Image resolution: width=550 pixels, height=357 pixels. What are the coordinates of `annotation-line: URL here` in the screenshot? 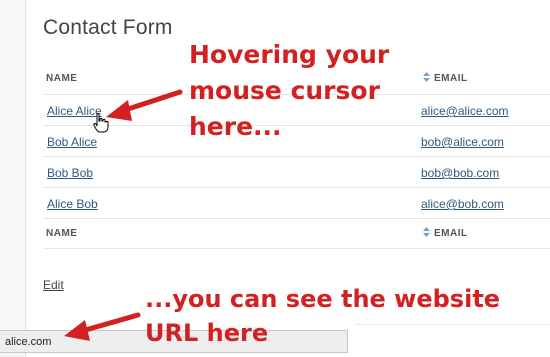 It's located at (207, 333).